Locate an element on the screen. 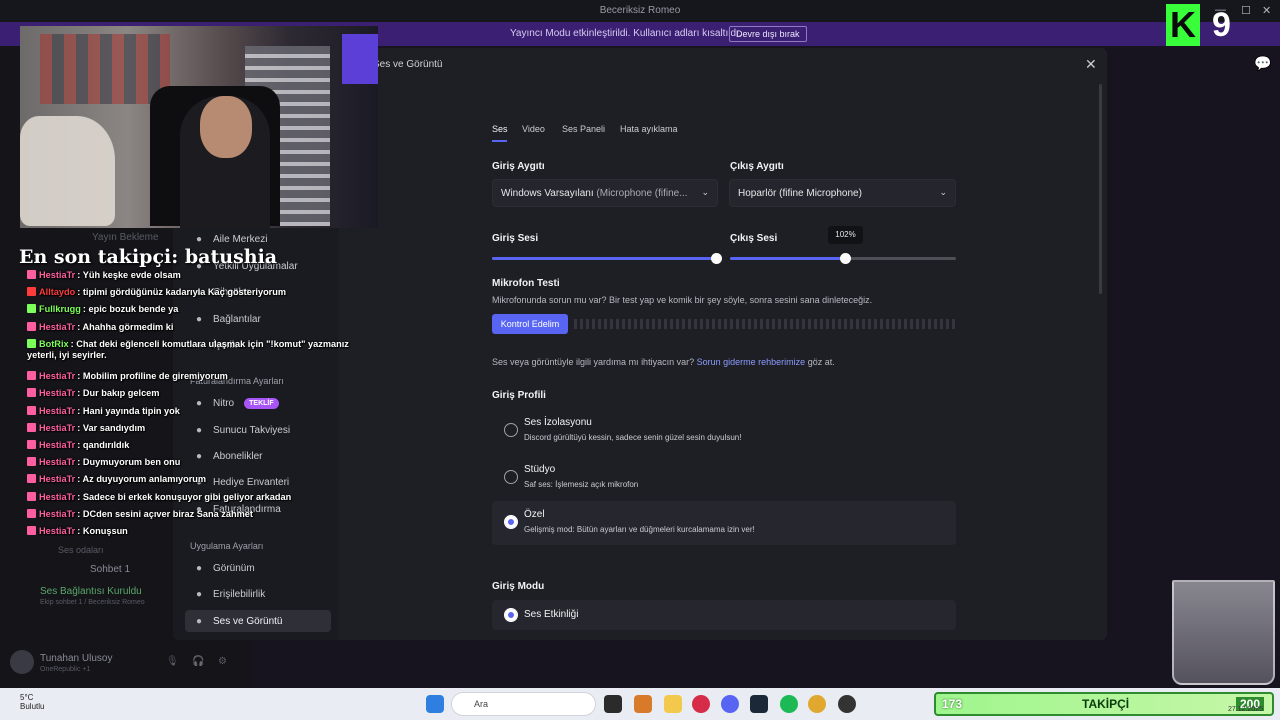  output-volume-label: Çıkış Sesi is located at coordinates (754, 238).